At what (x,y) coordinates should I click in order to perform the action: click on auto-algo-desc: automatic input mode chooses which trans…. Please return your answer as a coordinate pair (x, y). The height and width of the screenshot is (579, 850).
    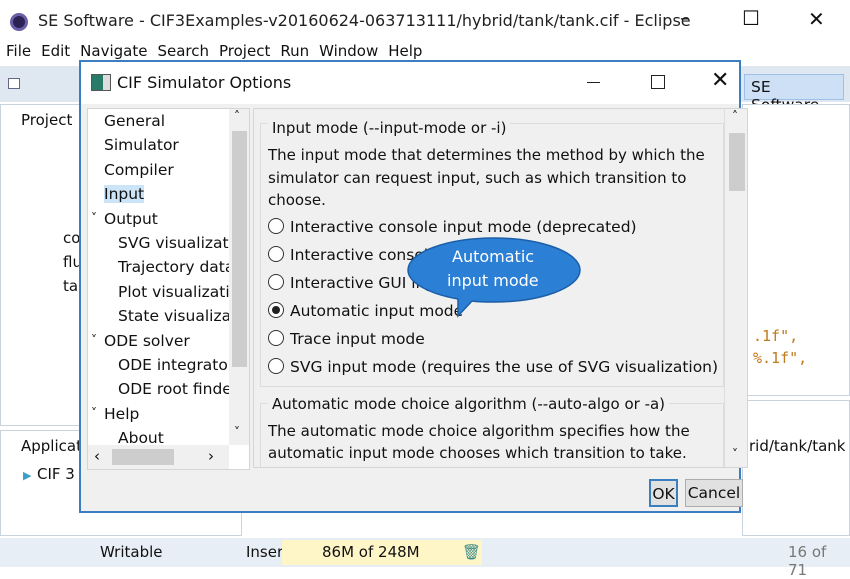
    Looking at the image, I should click on (477, 453).